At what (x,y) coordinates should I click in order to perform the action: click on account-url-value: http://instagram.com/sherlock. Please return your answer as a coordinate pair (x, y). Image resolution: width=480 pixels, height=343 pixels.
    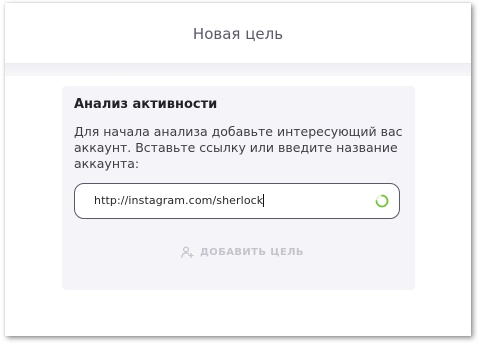
    Looking at the image, I should click on (179, 200).